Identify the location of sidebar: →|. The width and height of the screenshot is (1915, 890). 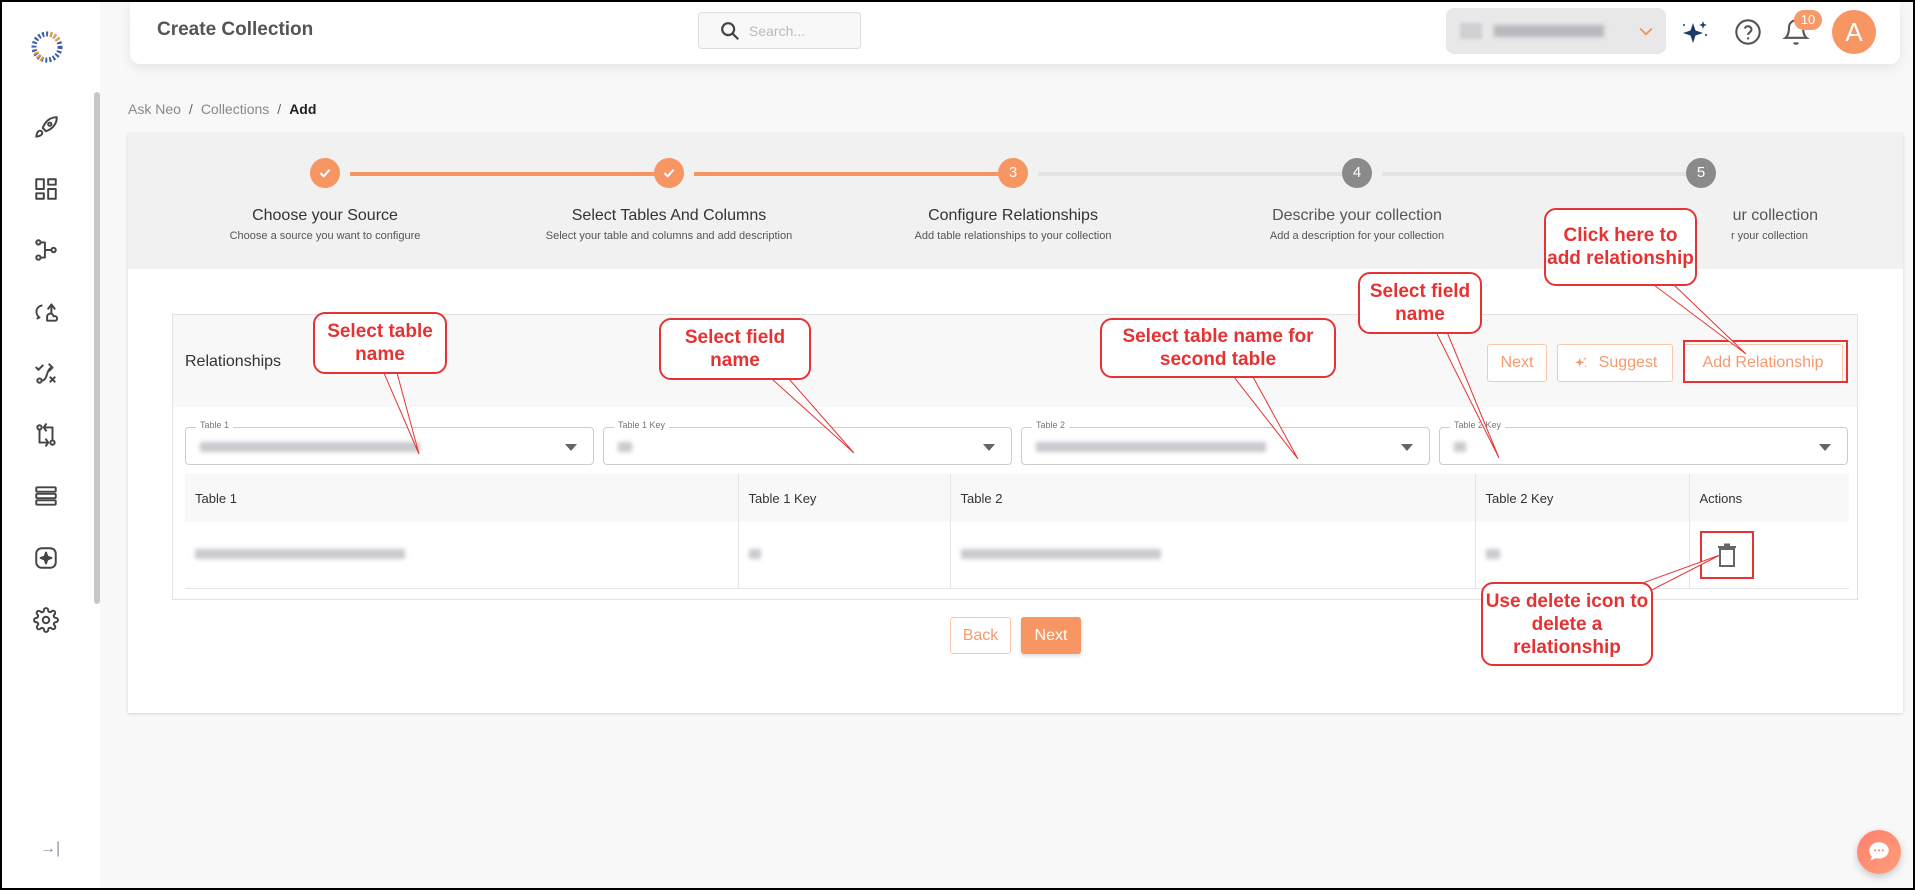
(51, 445).